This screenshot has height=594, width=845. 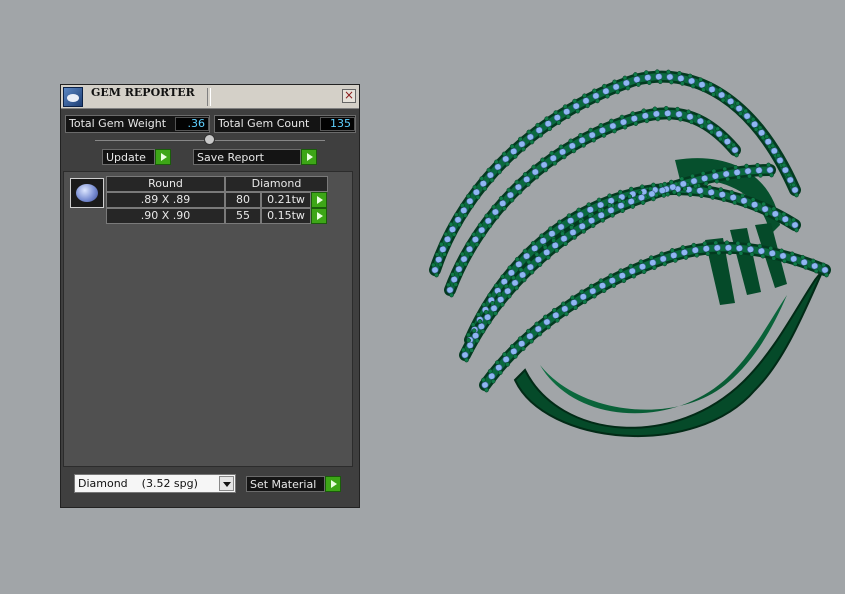 I want to click on save-report-button: Save Report, so click(x=255, y=157).